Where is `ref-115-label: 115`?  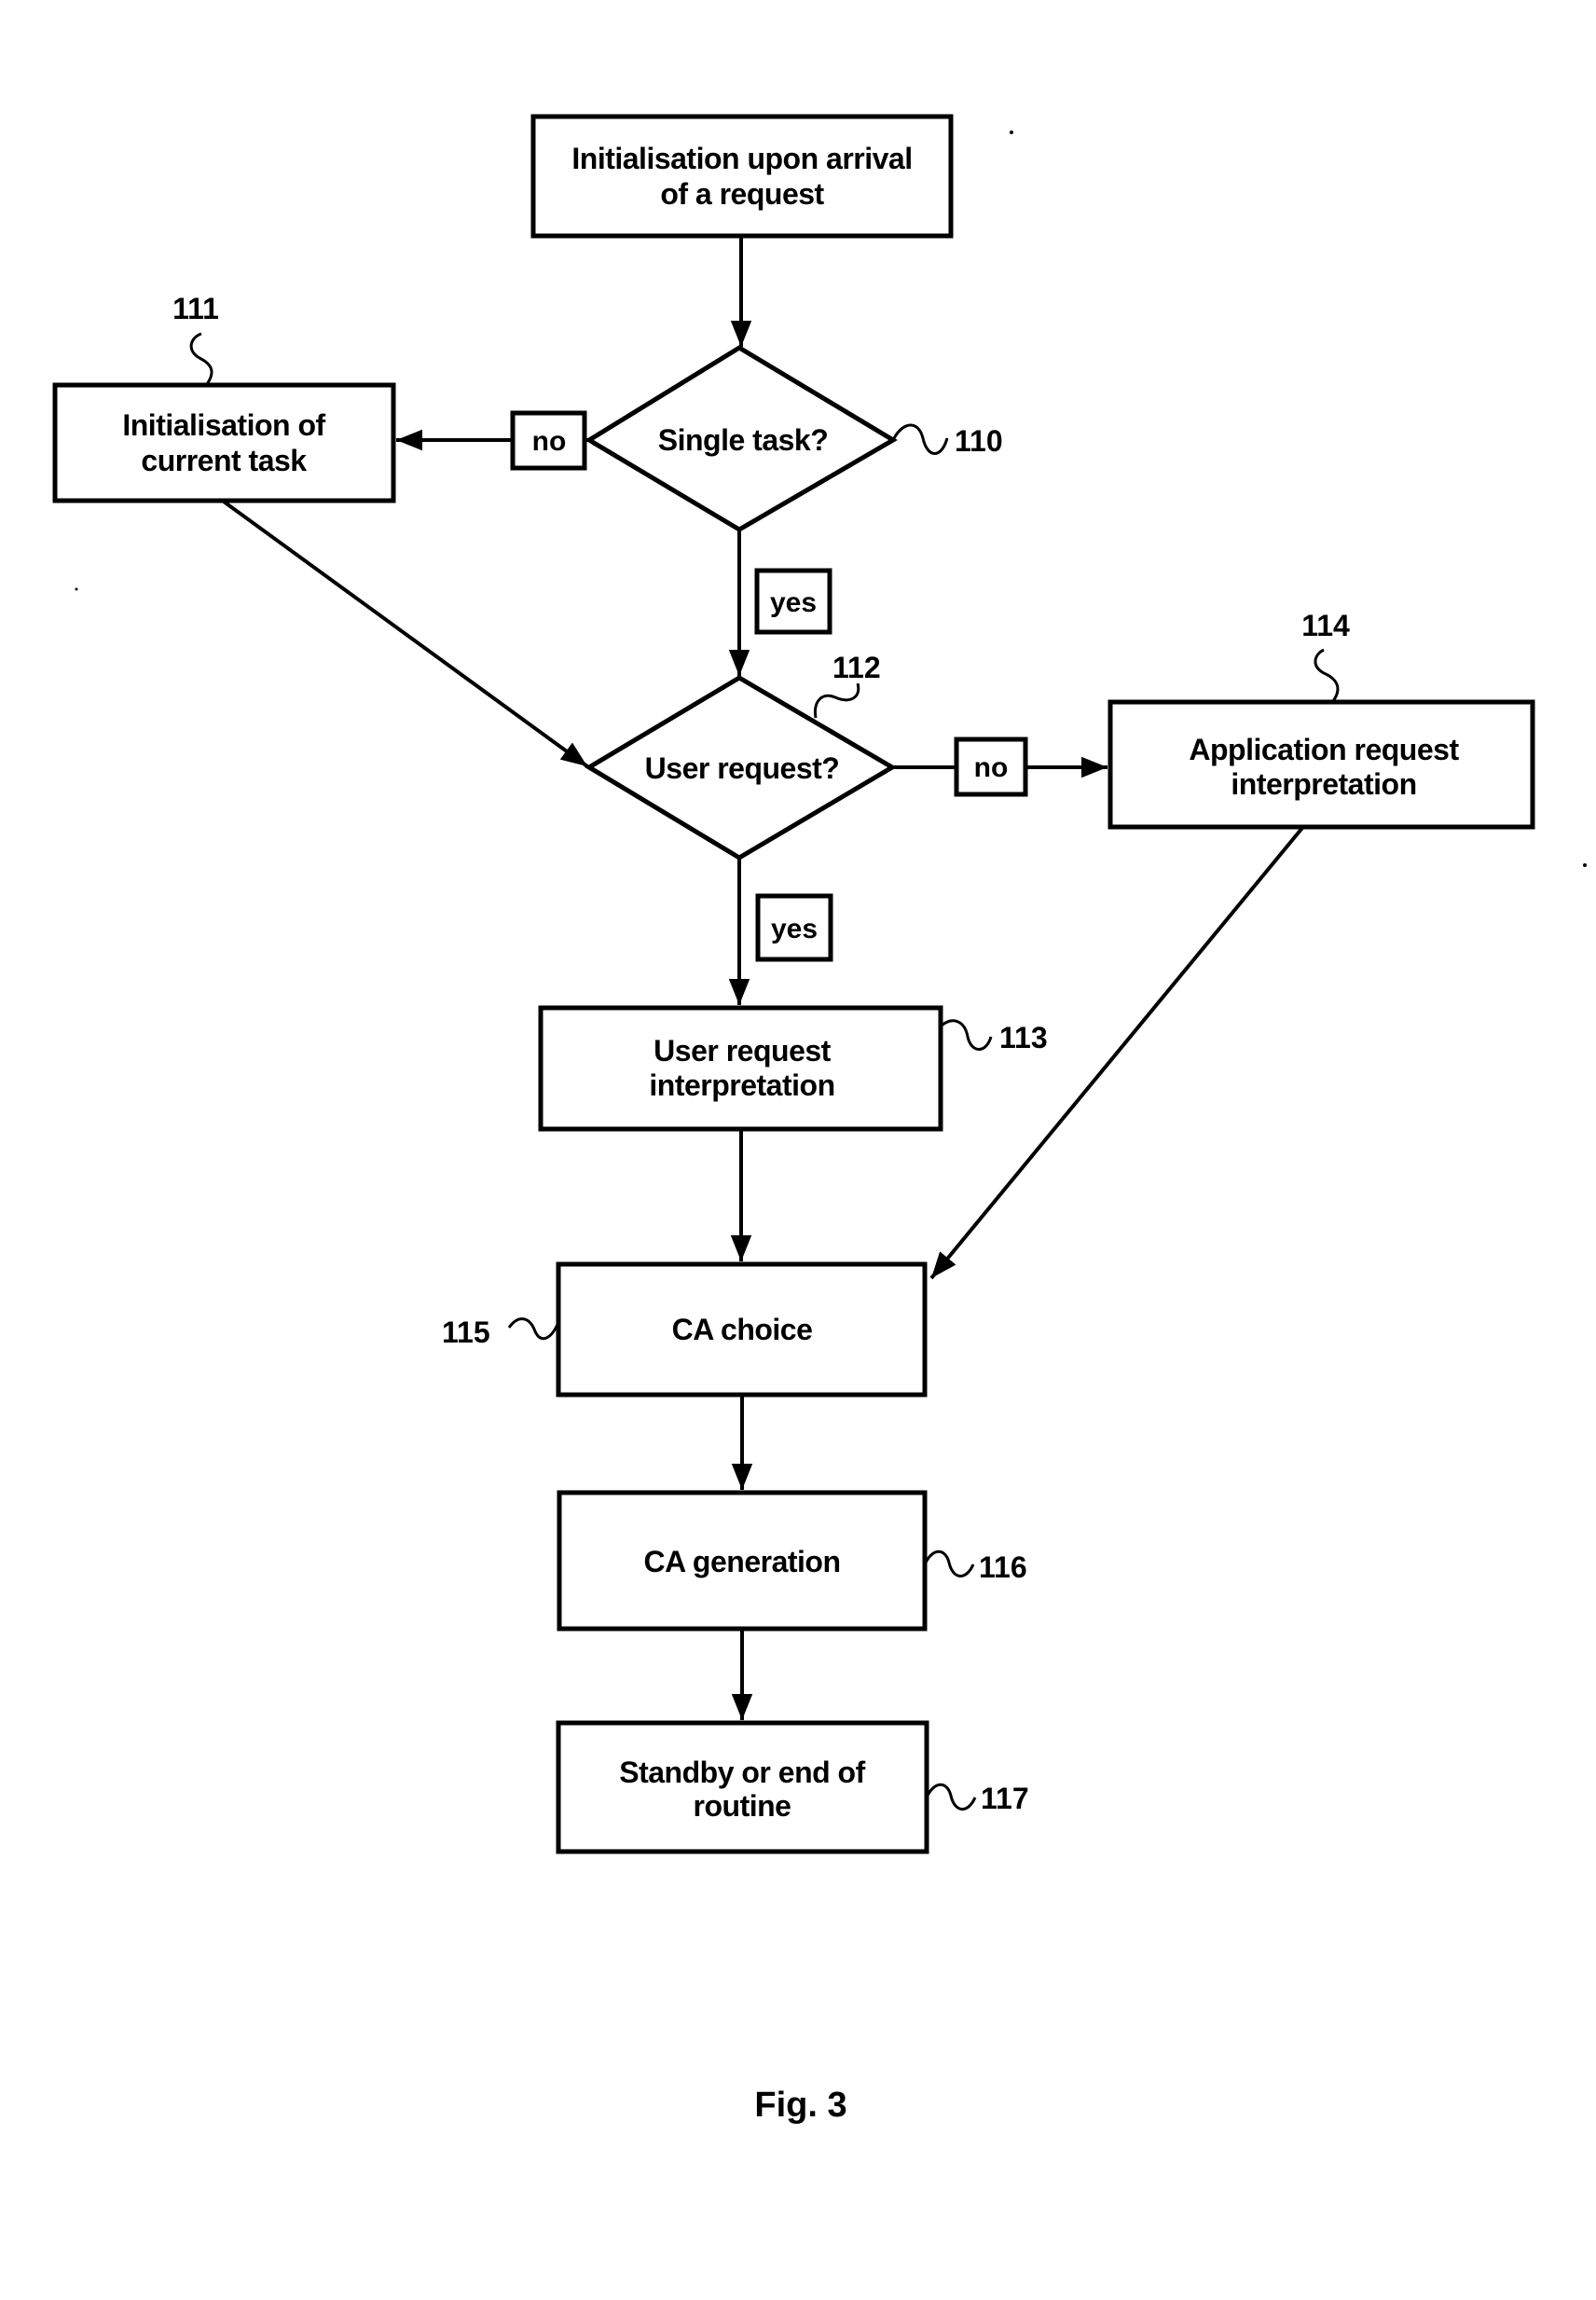 ref-115-label: 115 is located at coordinates (466, 1332).